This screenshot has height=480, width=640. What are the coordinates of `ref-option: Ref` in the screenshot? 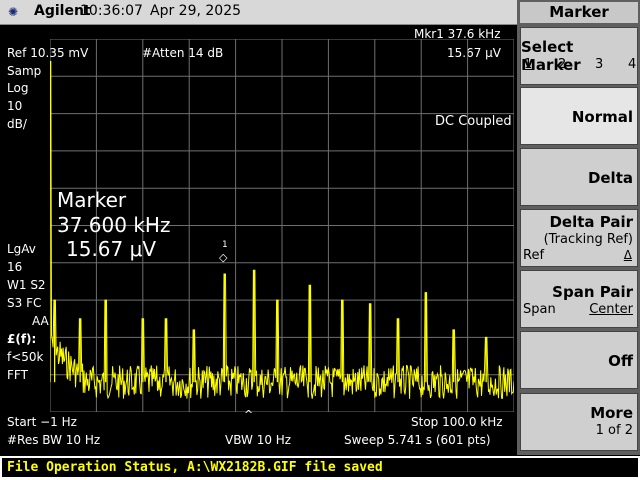 It's located at (534, 255).